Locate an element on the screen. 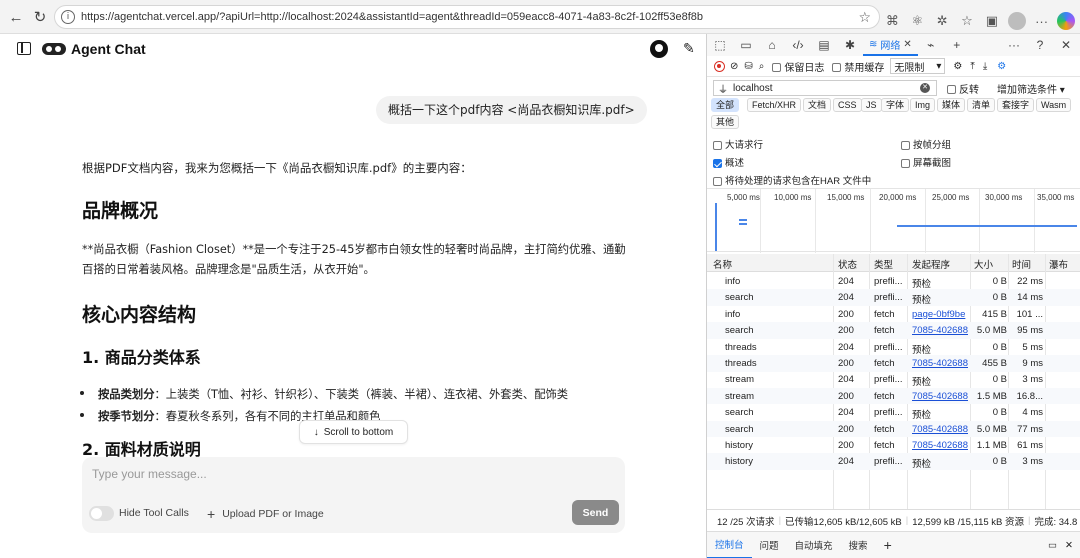 This screenshot has width=1080, height=558. scroll-to-bottom-button: ↓ Scroll to bottom is located at coordinates (353, 432).